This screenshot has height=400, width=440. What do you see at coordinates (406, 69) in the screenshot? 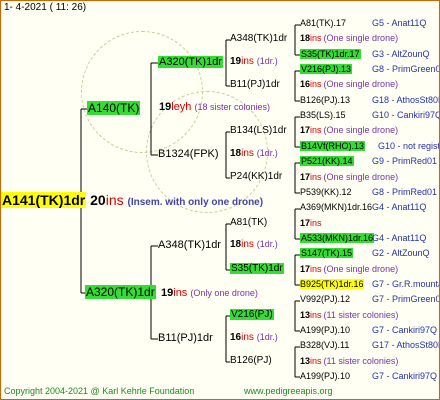
I see `gen5-queen-code: G8 - PrimGreen00` at bounding box center [406, 69].